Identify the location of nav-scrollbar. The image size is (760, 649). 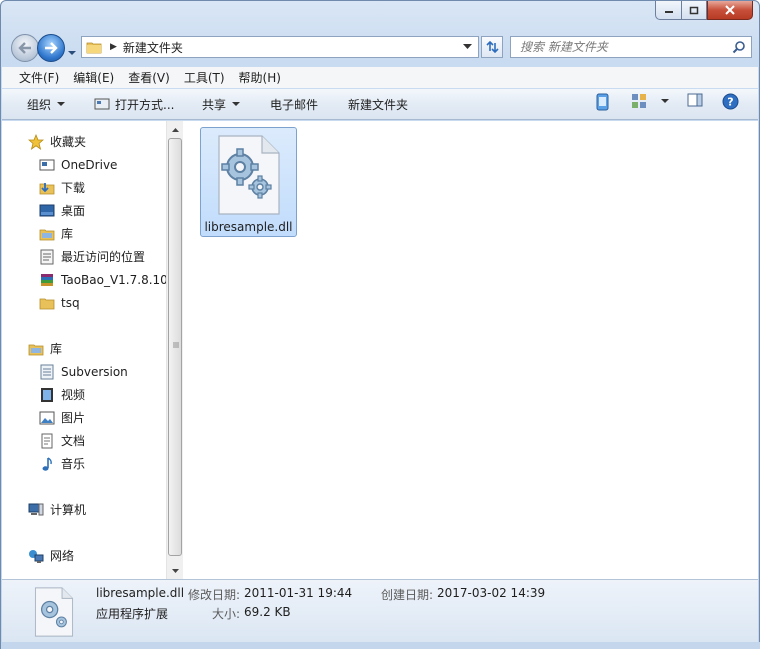
(174, 350).